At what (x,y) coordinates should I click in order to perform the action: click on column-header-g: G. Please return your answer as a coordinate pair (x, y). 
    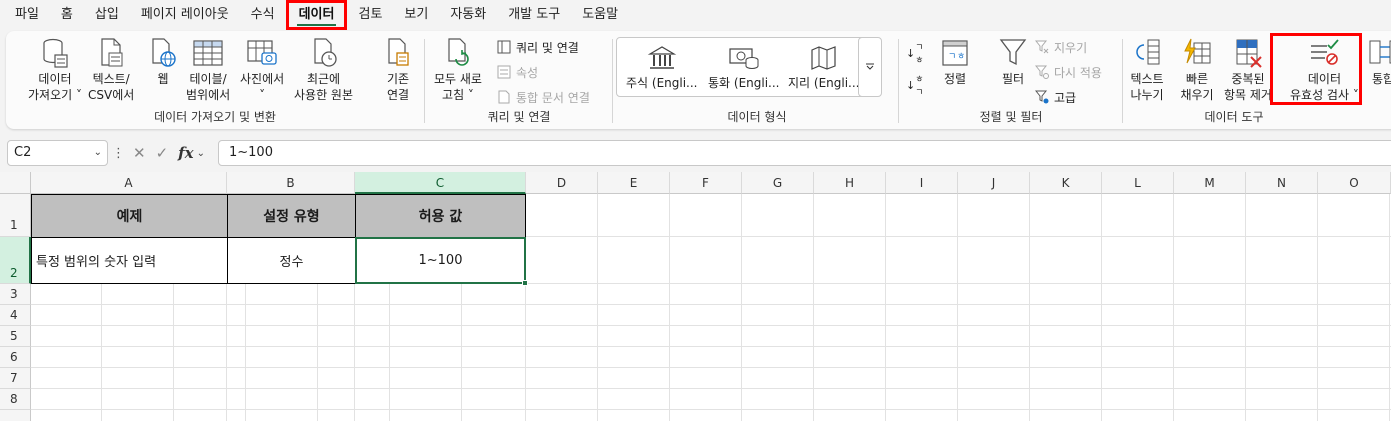
    Looking at the image, I should click on (778, 183).